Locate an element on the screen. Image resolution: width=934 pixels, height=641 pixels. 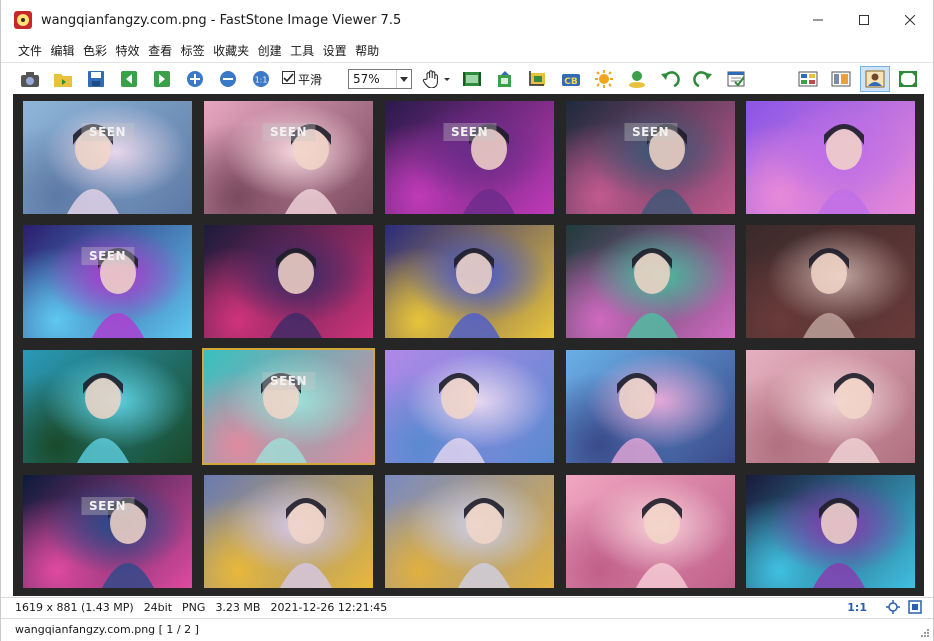
menu-file: 文件 is located at coordinates (30, 50).